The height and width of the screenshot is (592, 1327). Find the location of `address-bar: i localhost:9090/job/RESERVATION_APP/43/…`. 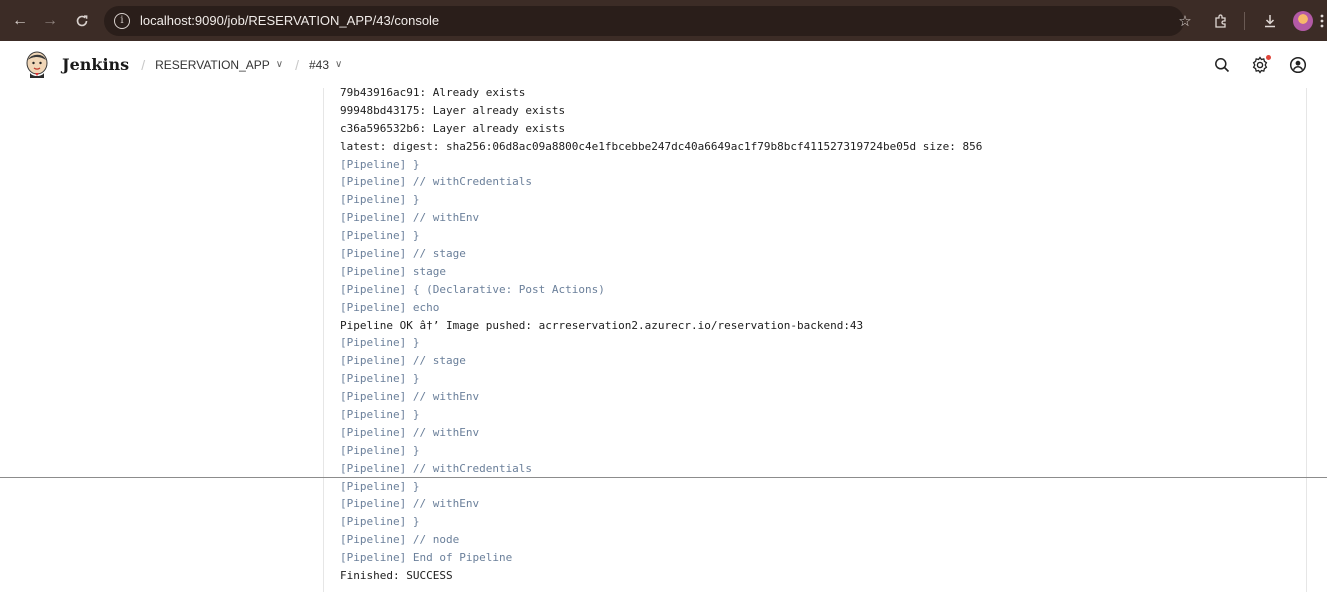

address-bar: i localhost:9090/job/RESERVATION_APP/43/… is located at coordinates (644, 20).